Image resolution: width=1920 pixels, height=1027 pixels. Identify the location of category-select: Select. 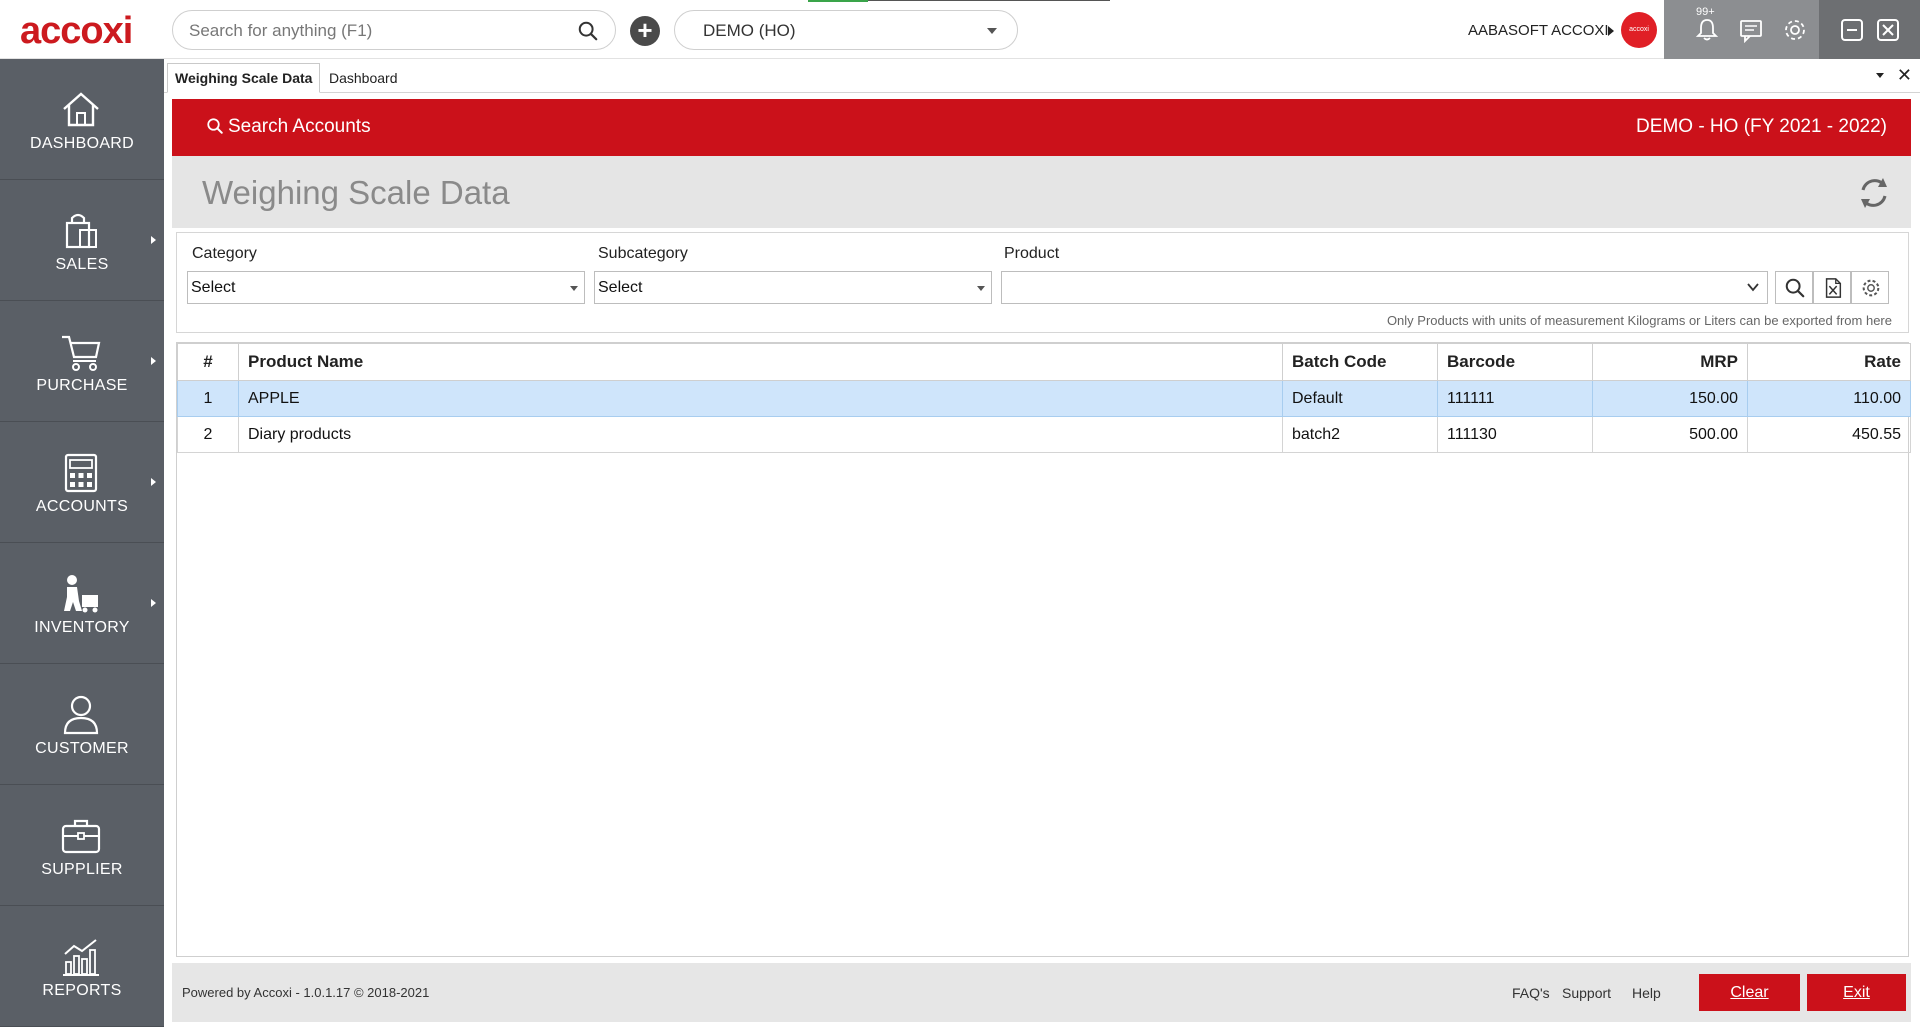
(386, 287).